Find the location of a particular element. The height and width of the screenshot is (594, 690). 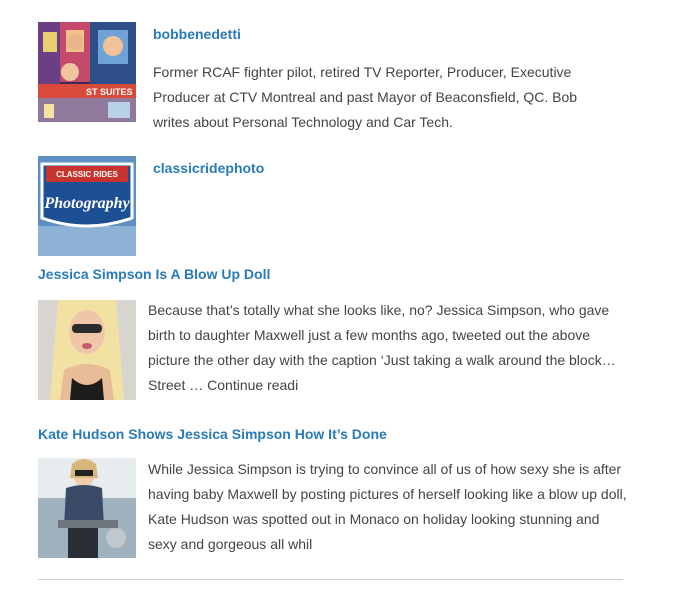

svg-text: Photography is located at coordinates (86, 203).